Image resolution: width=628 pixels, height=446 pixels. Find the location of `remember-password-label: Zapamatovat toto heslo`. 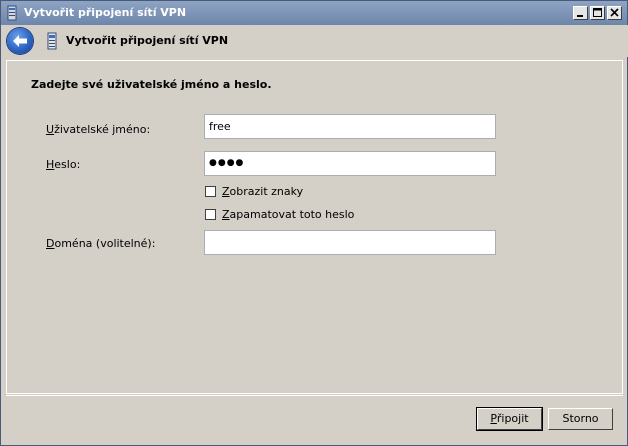

remember-password-label: Zapamatovat toto heslo is located at coordinates (288, 214).